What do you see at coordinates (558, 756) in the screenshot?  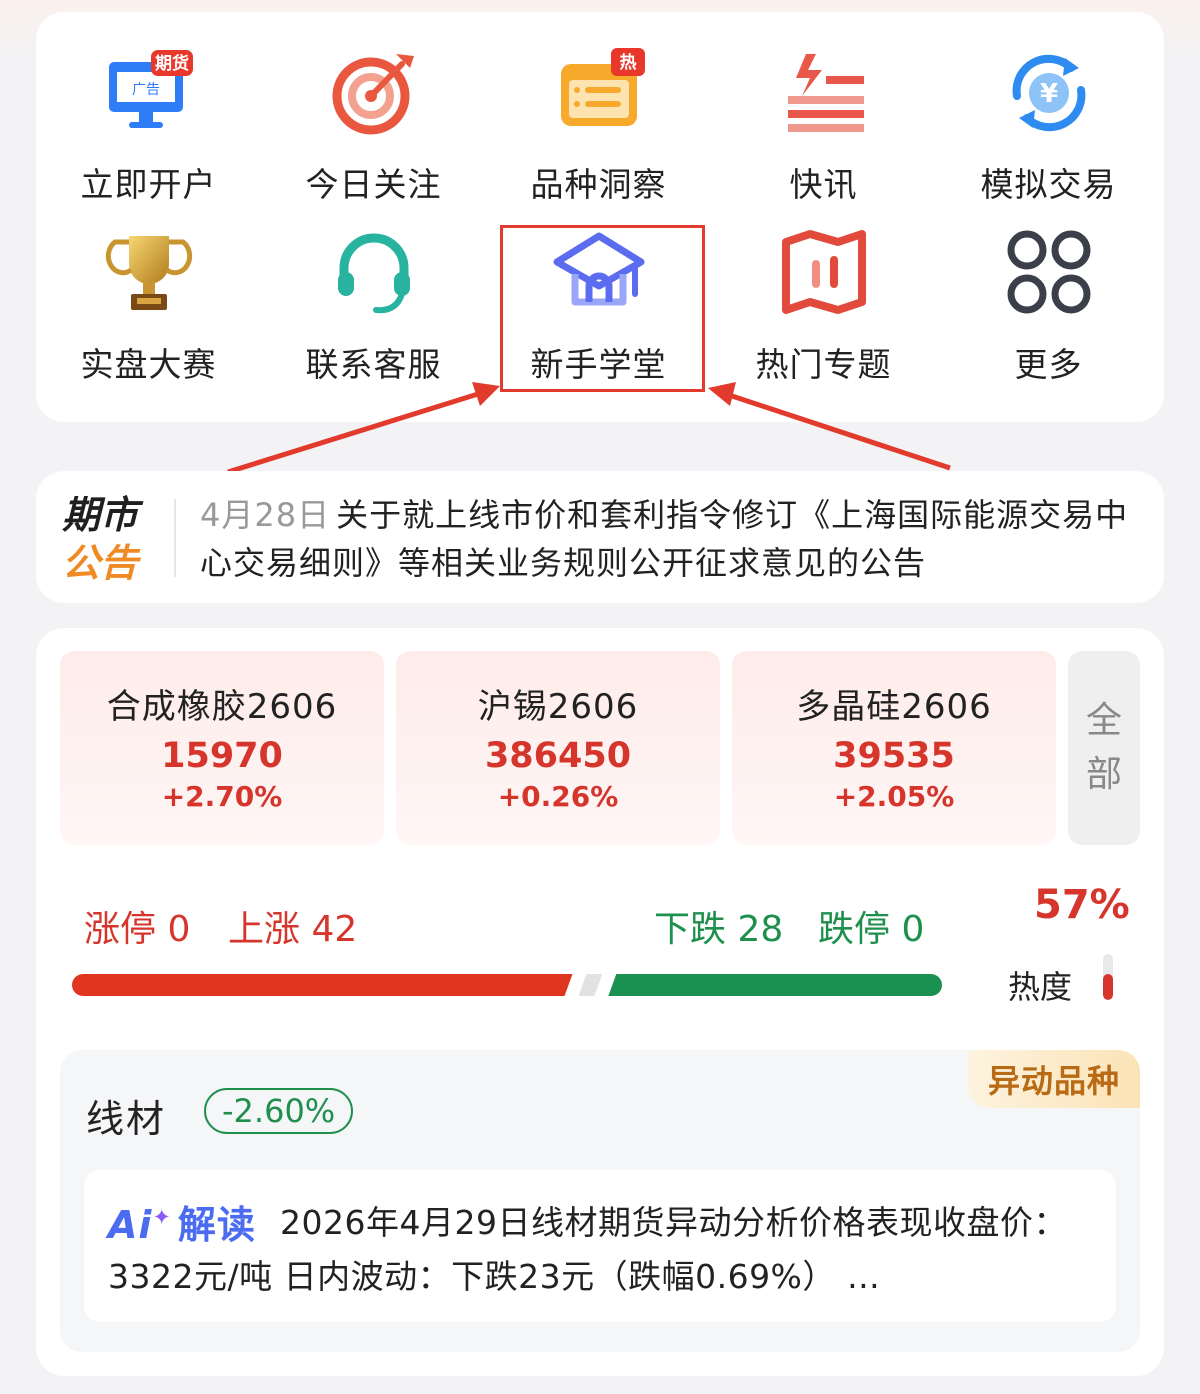 I see `quote-price: 386450` at bounding box center [558, 756].